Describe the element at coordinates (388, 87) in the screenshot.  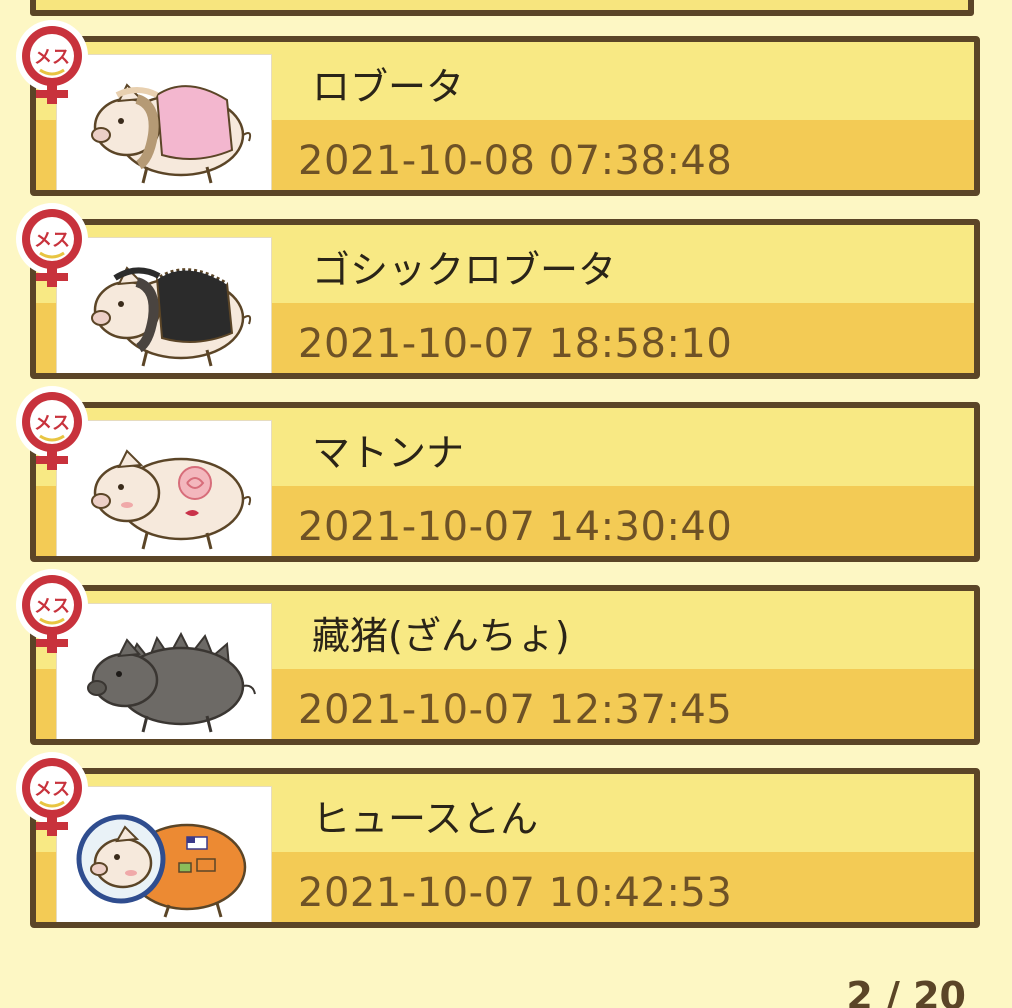
I see `pig-name: ロブータ` at that location.